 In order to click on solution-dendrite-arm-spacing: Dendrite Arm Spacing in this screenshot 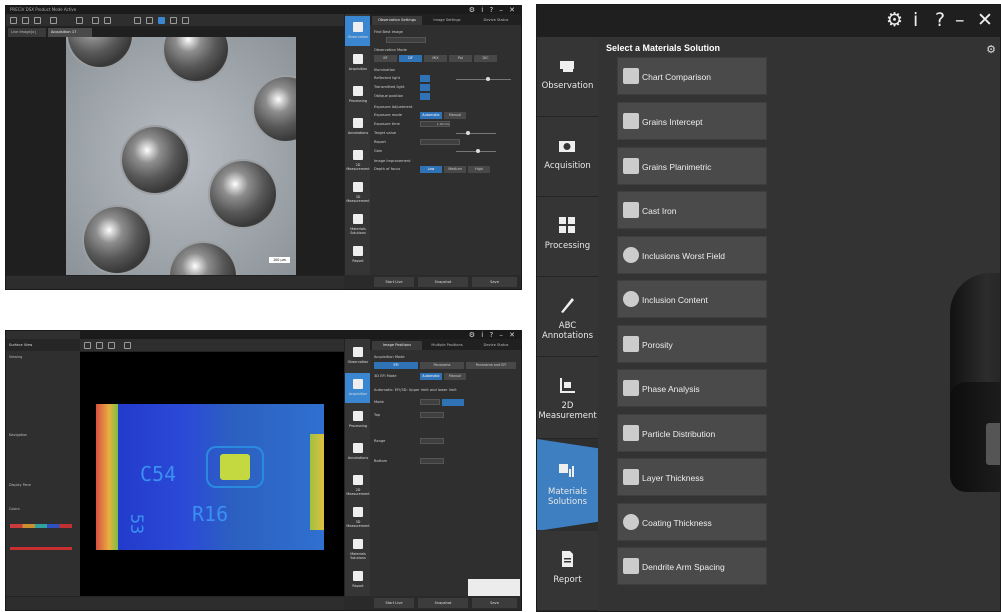, I will do `click(692, 566)`.